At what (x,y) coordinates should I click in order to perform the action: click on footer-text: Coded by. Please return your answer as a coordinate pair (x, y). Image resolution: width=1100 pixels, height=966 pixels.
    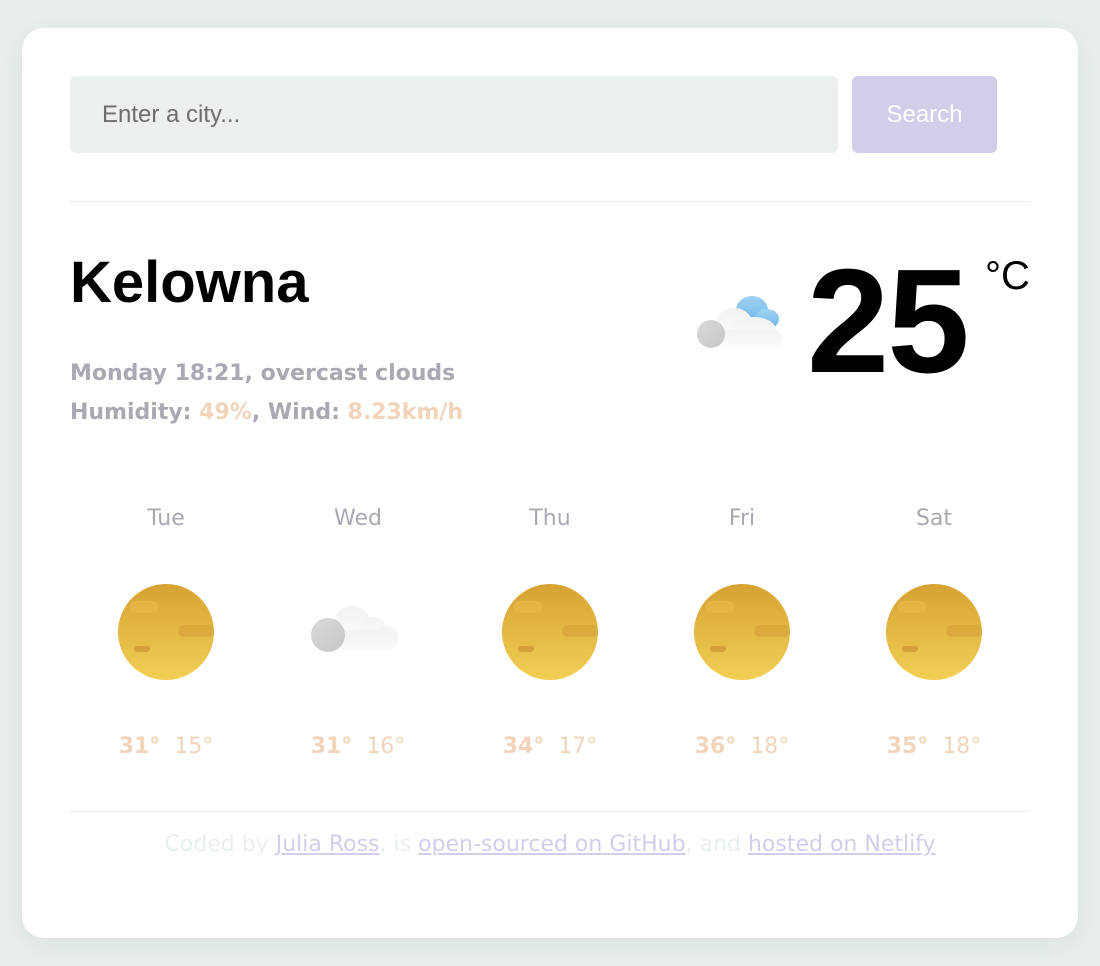
    Looking at the image, I should click on (220, 844).